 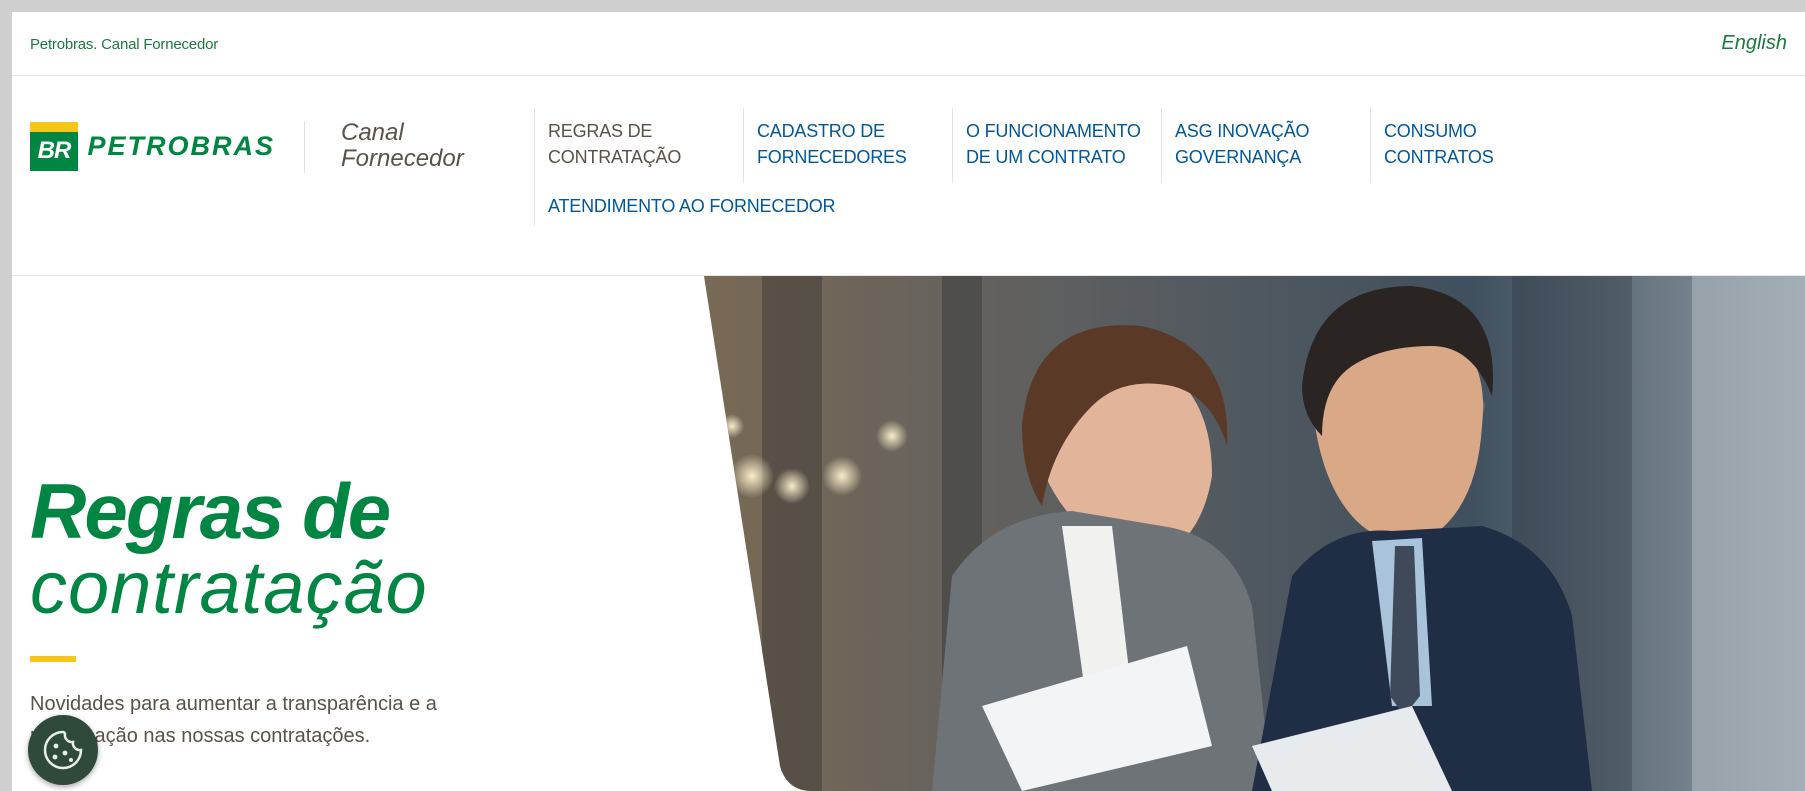 What do you see at coordinates (1046, 157) in the screenshot?
I see `nav-label-line2: DE UM CONTRATO` at bounding box center [1046, 157].